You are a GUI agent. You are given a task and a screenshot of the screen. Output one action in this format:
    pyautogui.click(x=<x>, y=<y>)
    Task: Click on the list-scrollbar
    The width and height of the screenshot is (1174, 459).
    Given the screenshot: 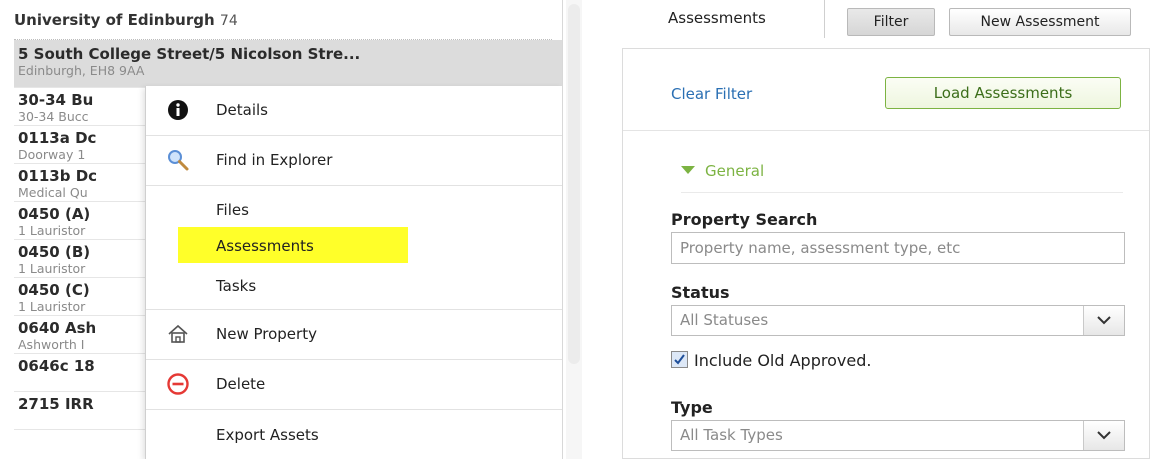 What is the action you would take?
    pyautogui.click(x=574, y=229)
    